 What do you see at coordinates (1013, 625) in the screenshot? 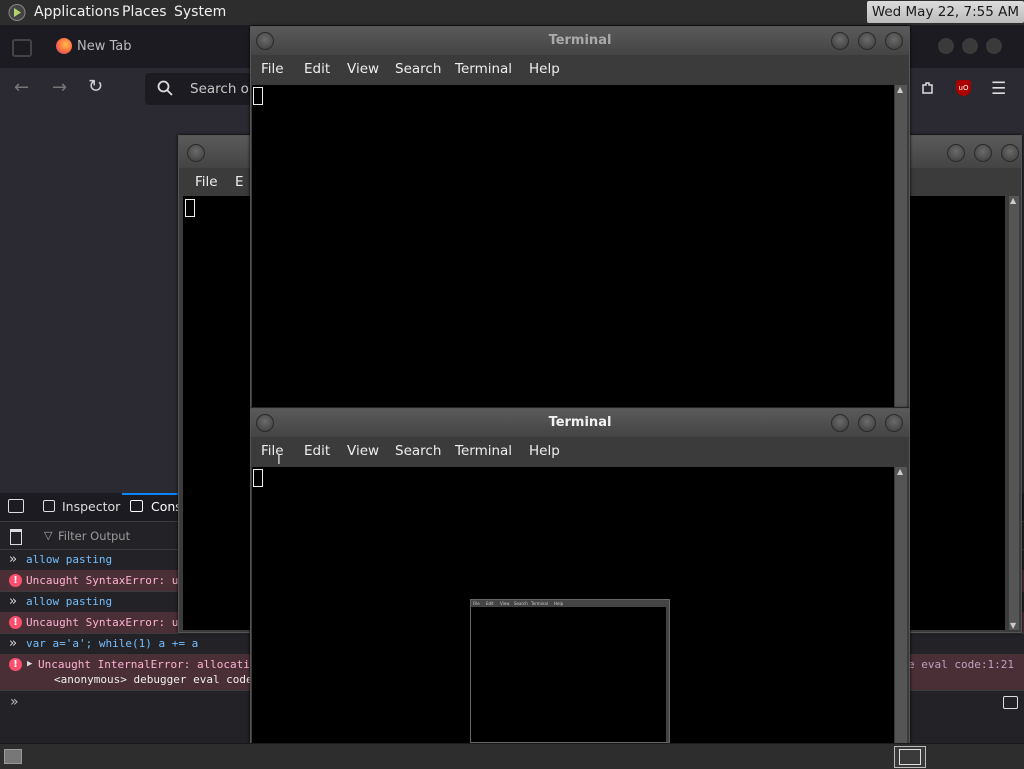
I see `scroll-down-icon: ▼` at bounding box center [1013, 625].